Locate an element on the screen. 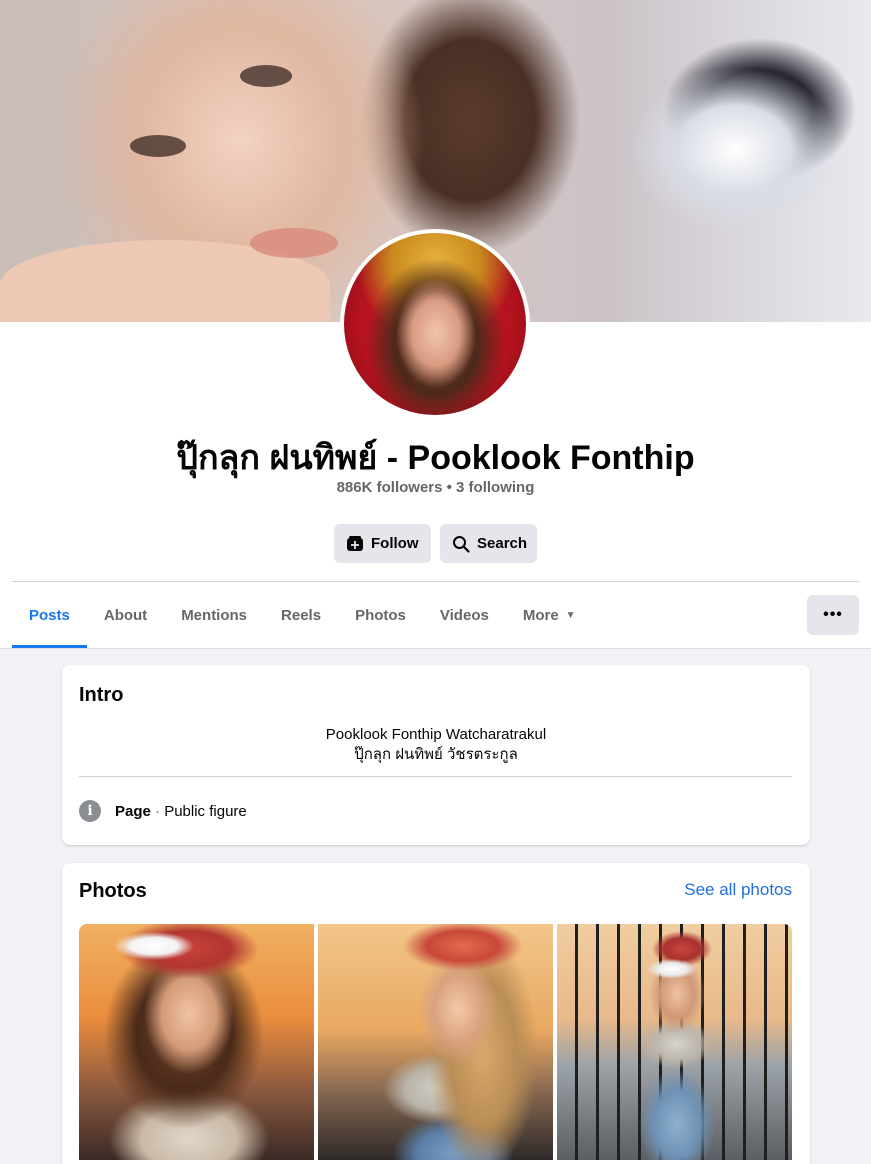 The image size is (871, 1164). follow-page-icon is located at coordinates (355, 544).